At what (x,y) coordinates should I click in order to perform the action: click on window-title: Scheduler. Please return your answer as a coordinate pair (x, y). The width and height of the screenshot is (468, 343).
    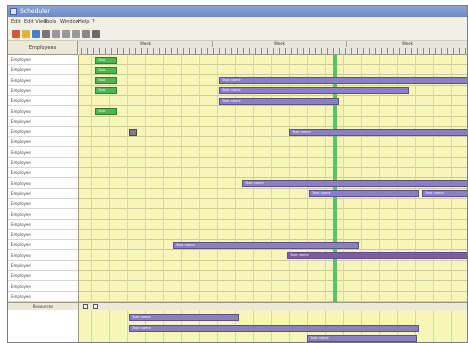
    Looking at the image, I should click on (35, 11).